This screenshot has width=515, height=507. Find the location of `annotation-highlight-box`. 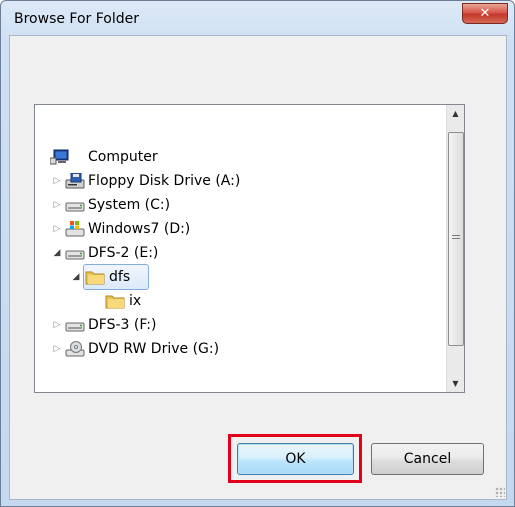

annotation-highlight-box is located at coordinates (295, 458).